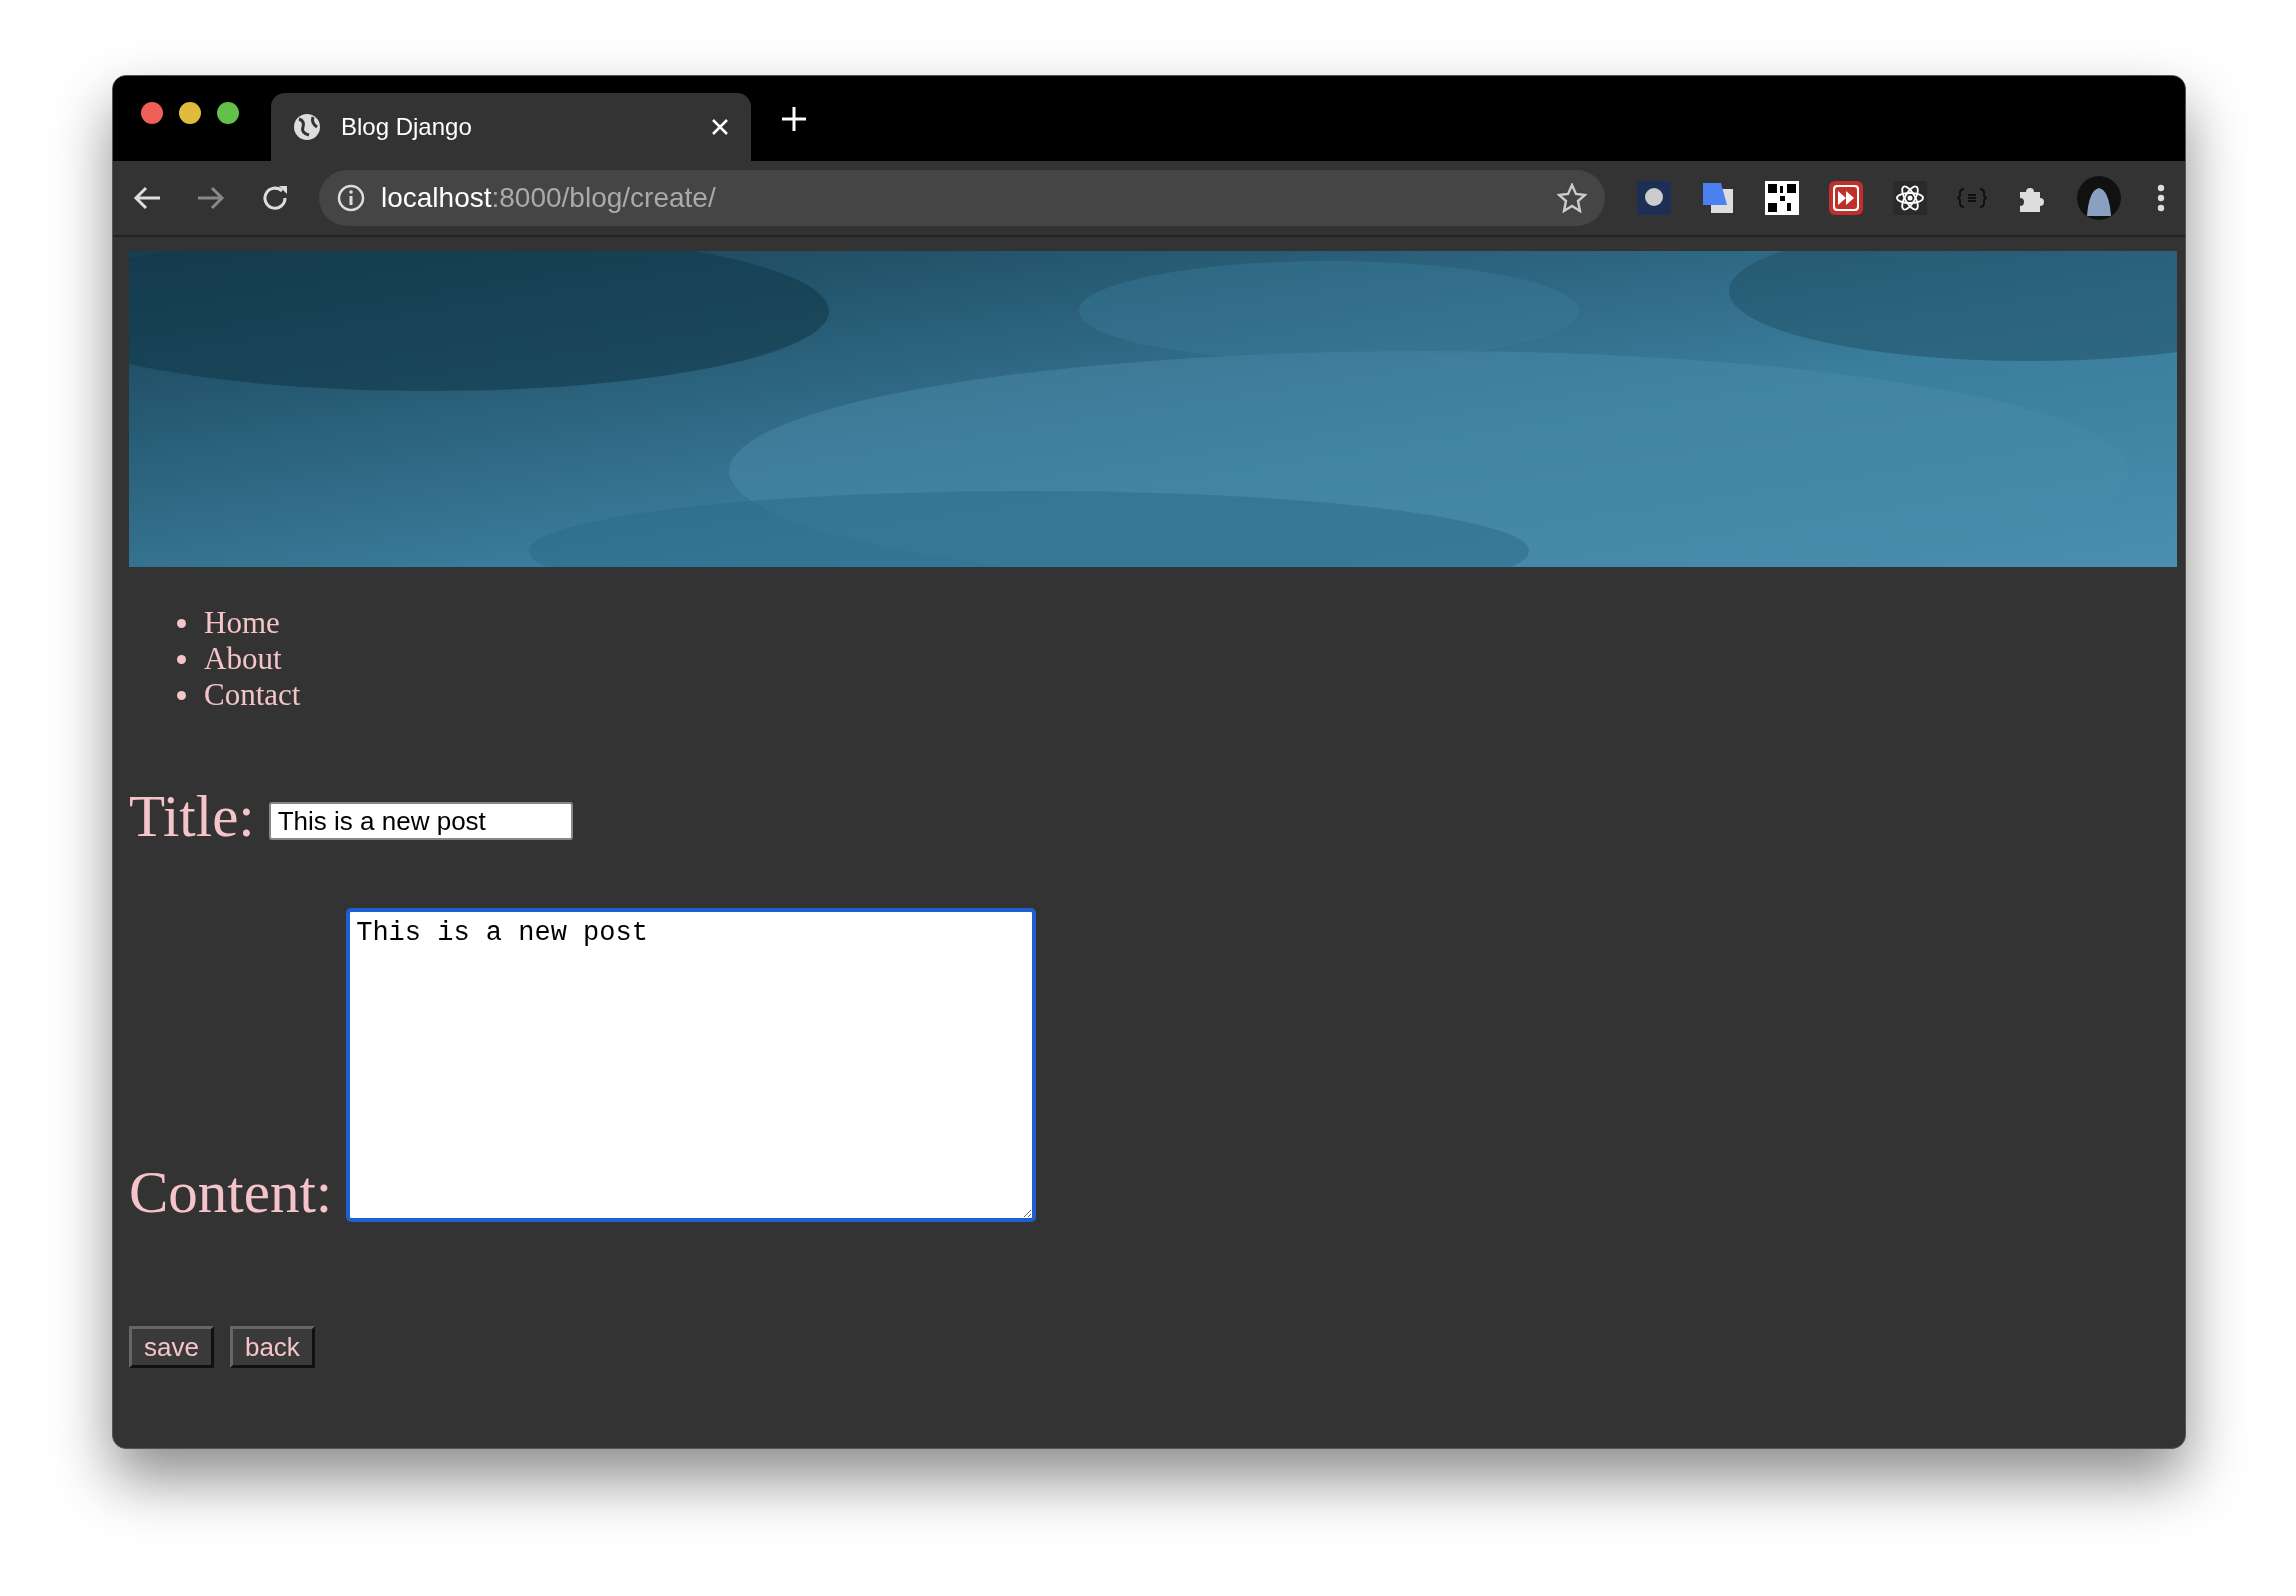  Describe the element at coordinates (720, 127) in the screenshot. I see `close-tab-icon` at that location.